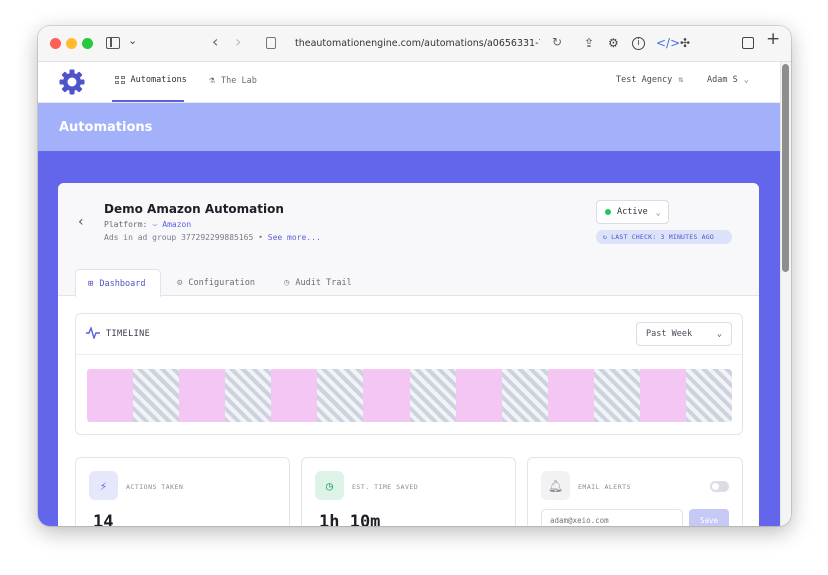  I want to click on tab-overview-icon, so click(748, 43).